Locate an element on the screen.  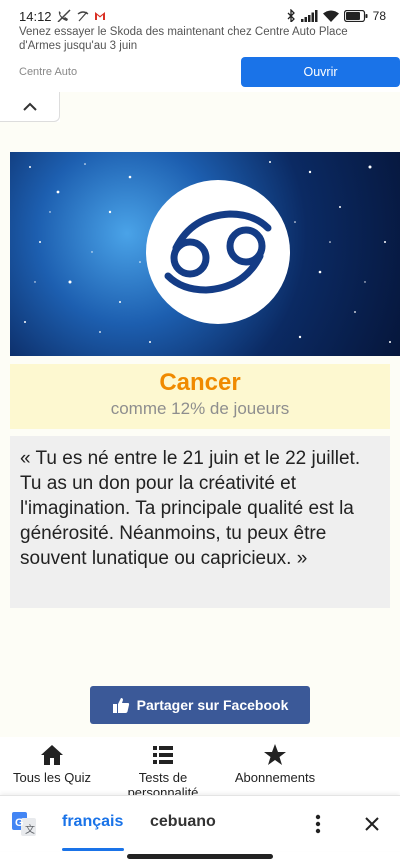
bluetooth-icon is located at coordinates (291, 16).